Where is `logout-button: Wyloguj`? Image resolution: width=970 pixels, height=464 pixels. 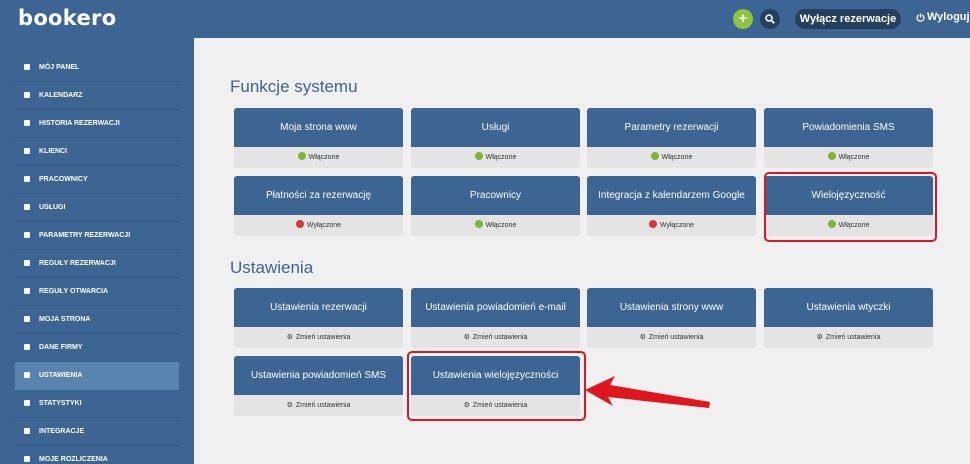 logout-button: Wyloguj is located at coordinates (943, 17).